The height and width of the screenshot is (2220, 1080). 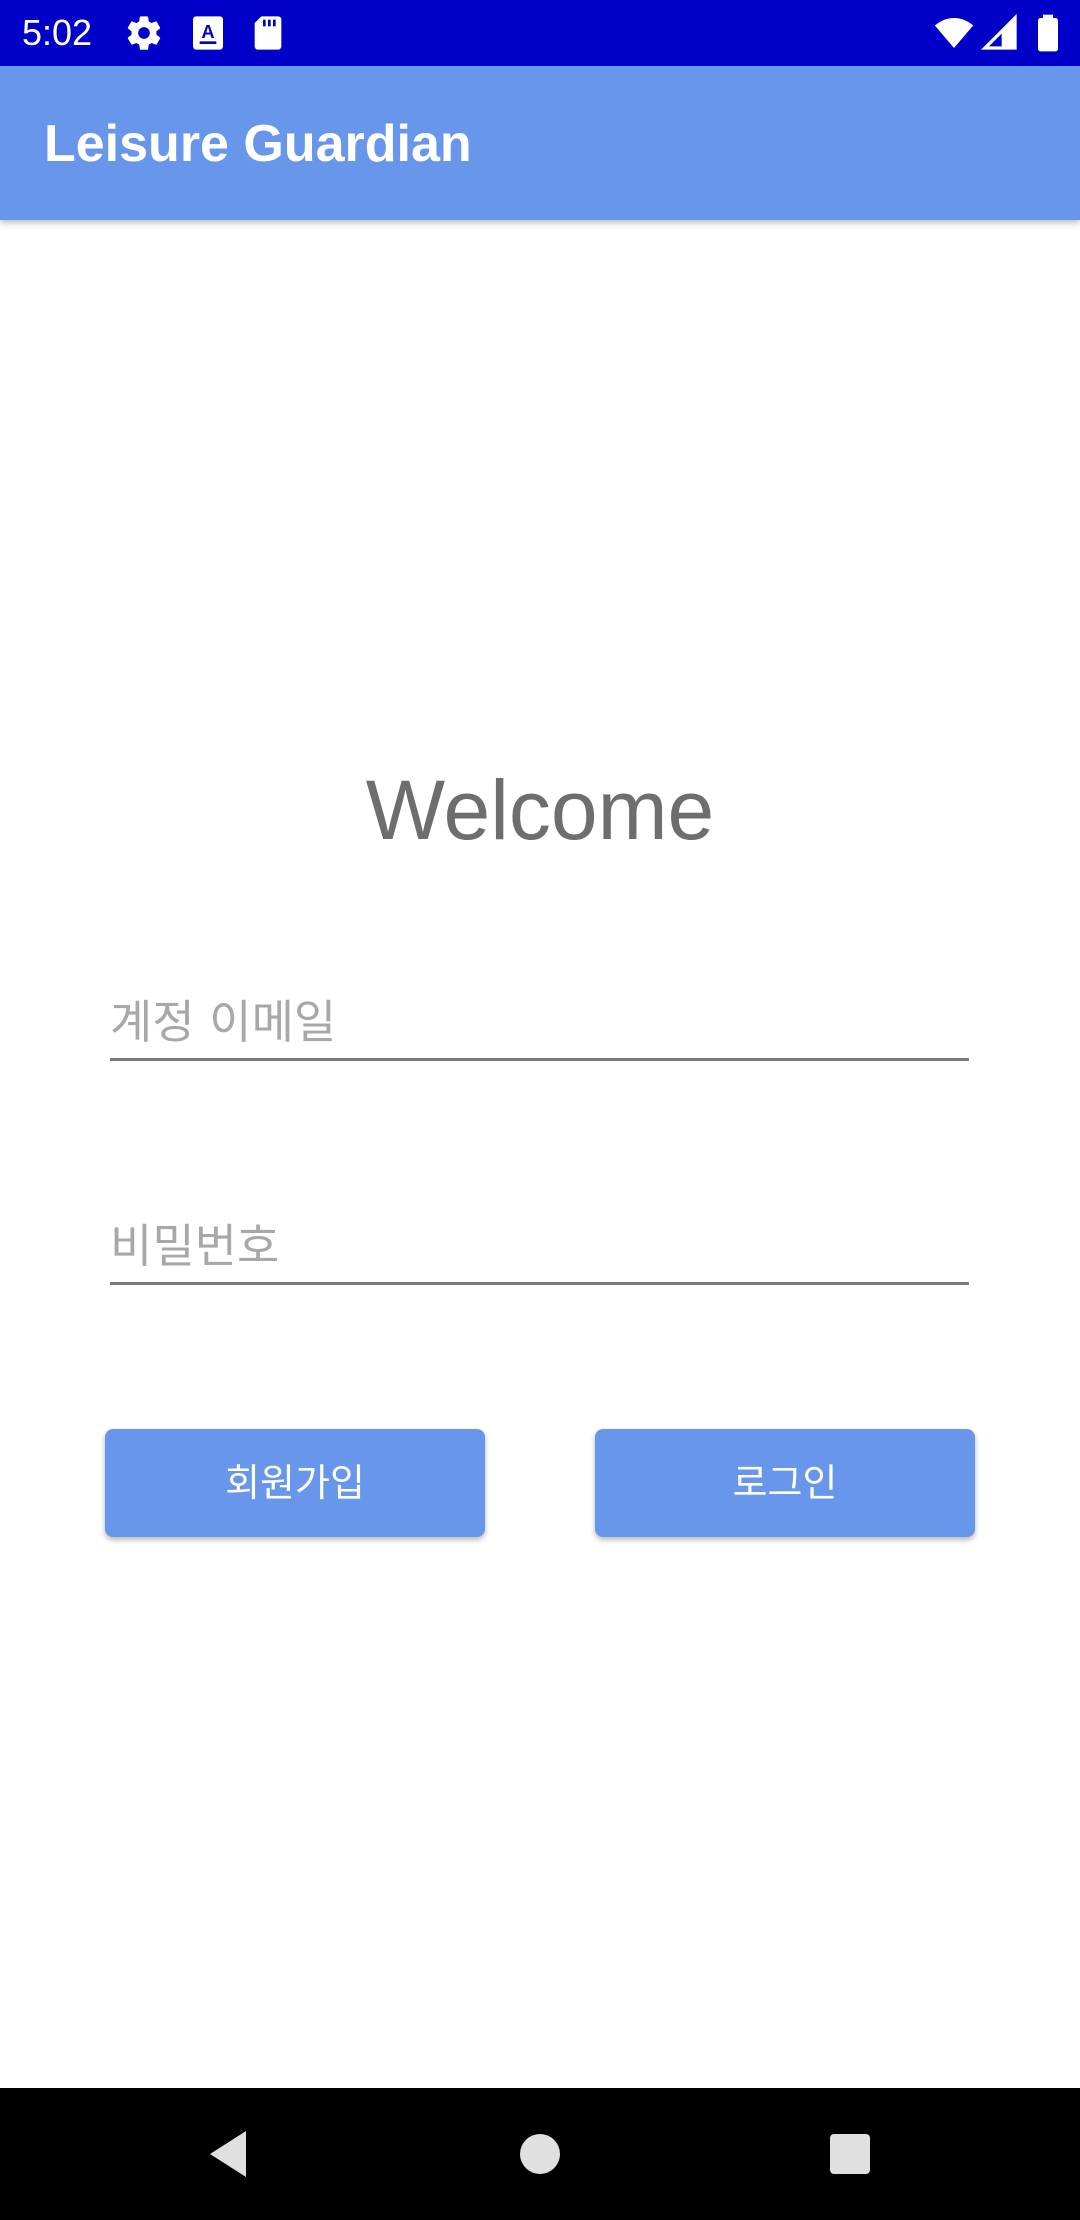 I want to click on home-button, so click(x=540, y=2154).